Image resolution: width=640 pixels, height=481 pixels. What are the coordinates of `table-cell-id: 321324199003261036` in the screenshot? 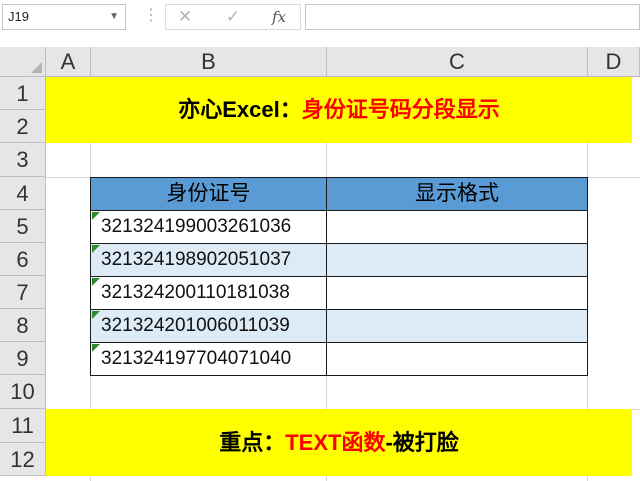 It's located at (208, 227).